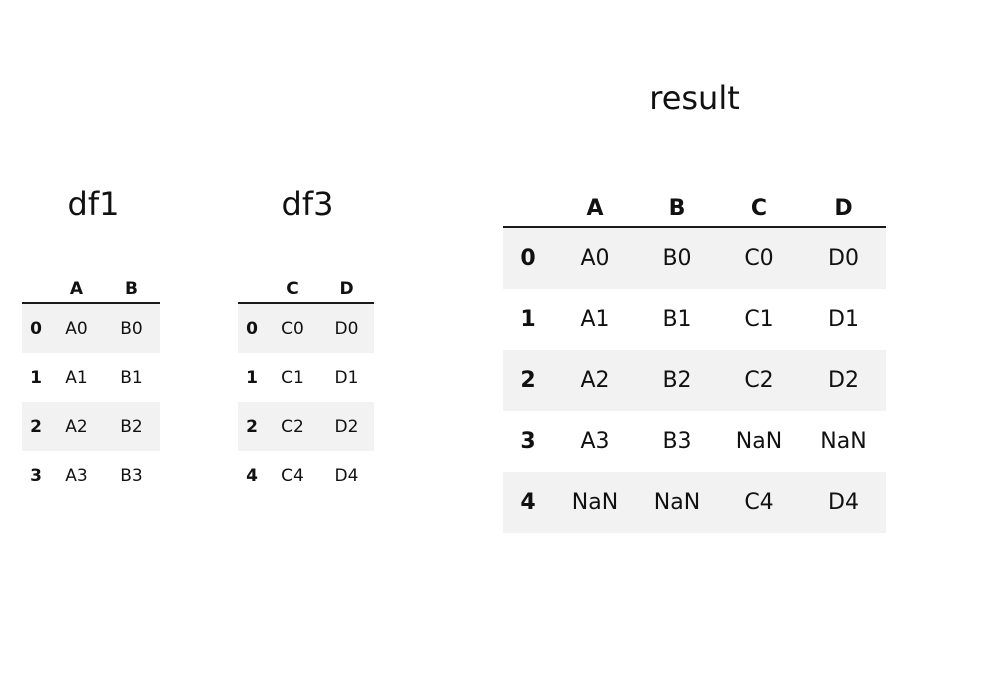 This screenshot has height=692, width=1000. I want to click on row-index-df1-2: 2, so click(36, 426).